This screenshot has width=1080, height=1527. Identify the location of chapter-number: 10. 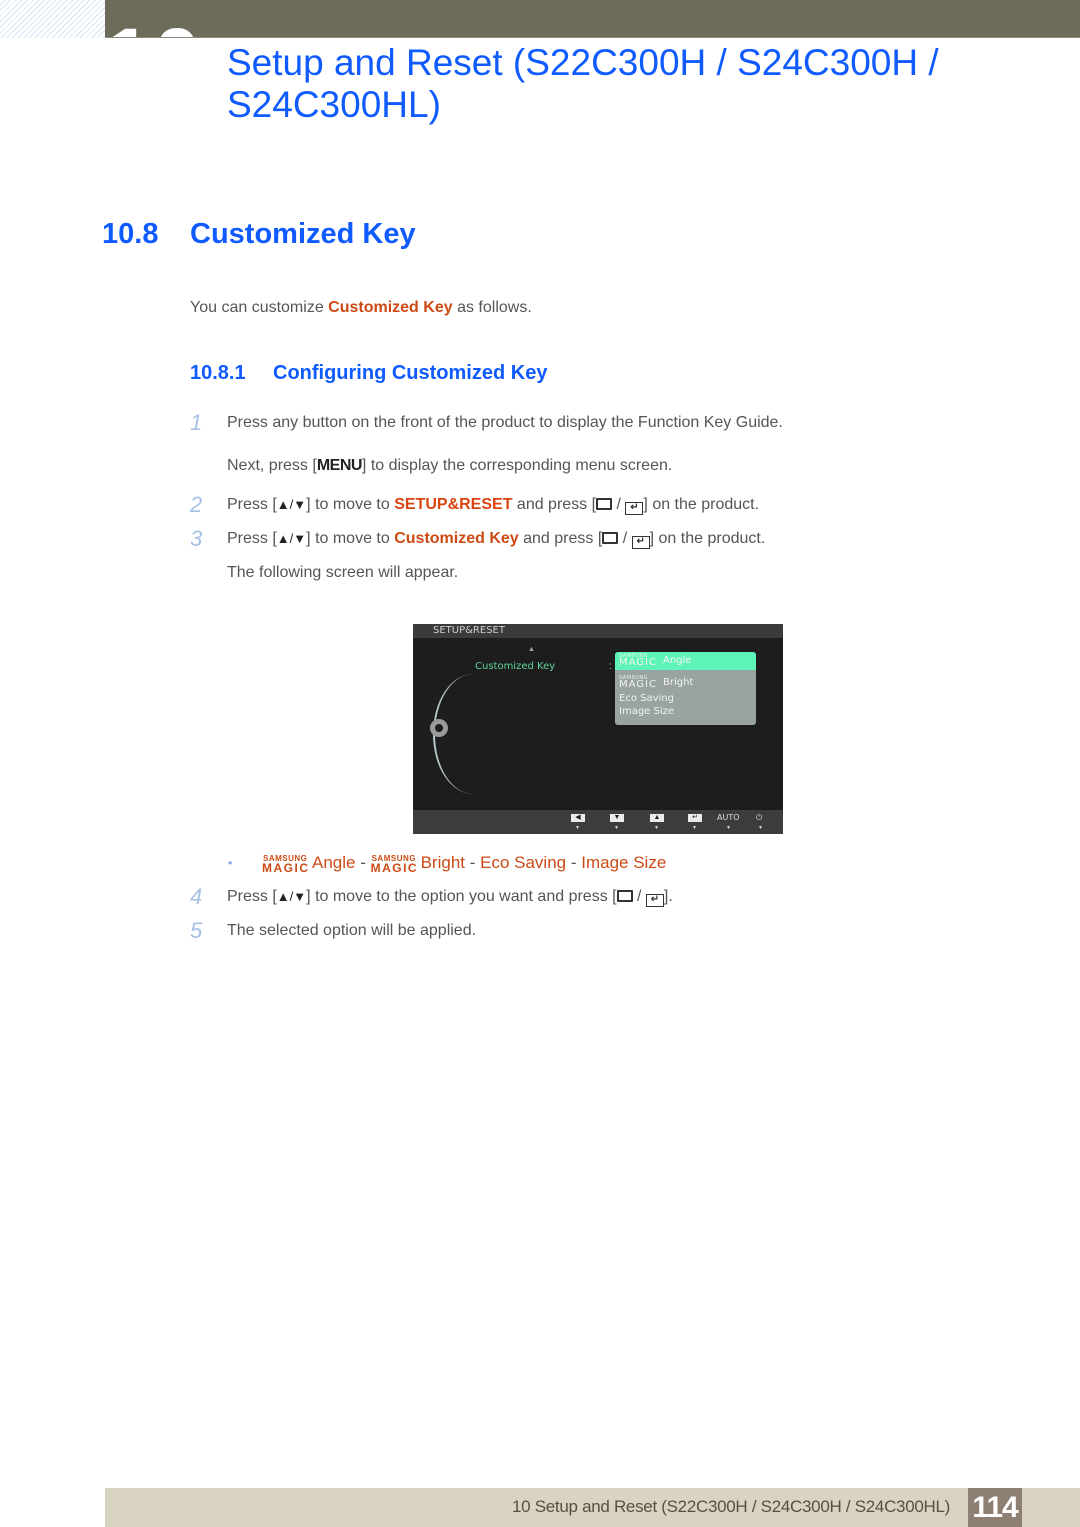
(153, 26).